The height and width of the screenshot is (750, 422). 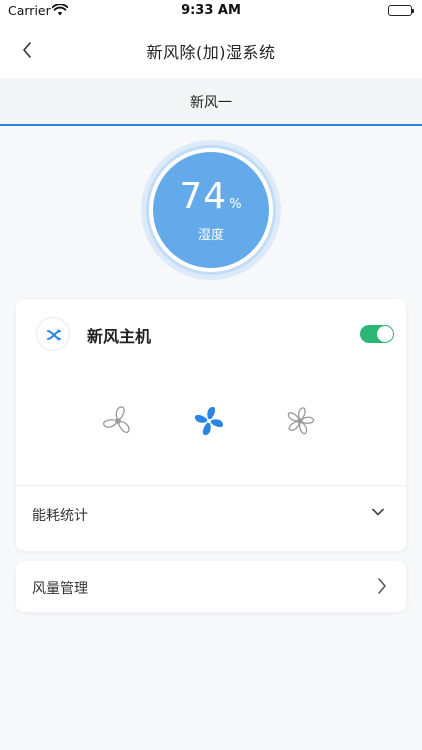 I want to click on energy-stats-label: 能耗统计, so click(x=60, y=515).